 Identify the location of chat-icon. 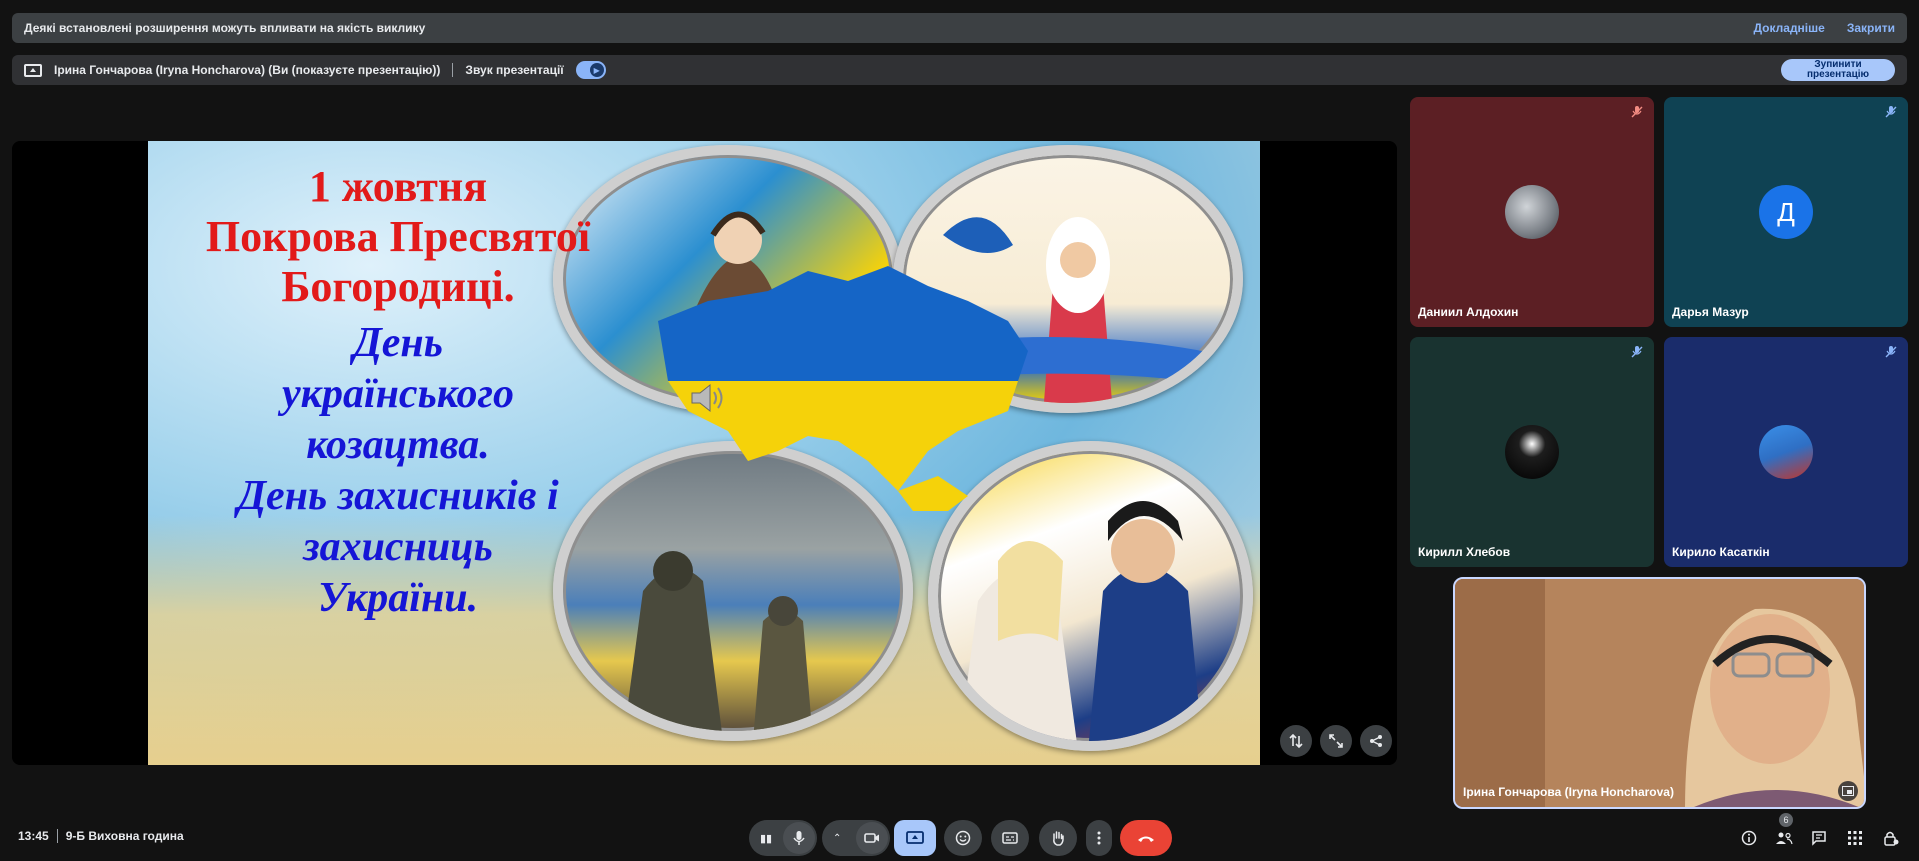
(1819, 838).